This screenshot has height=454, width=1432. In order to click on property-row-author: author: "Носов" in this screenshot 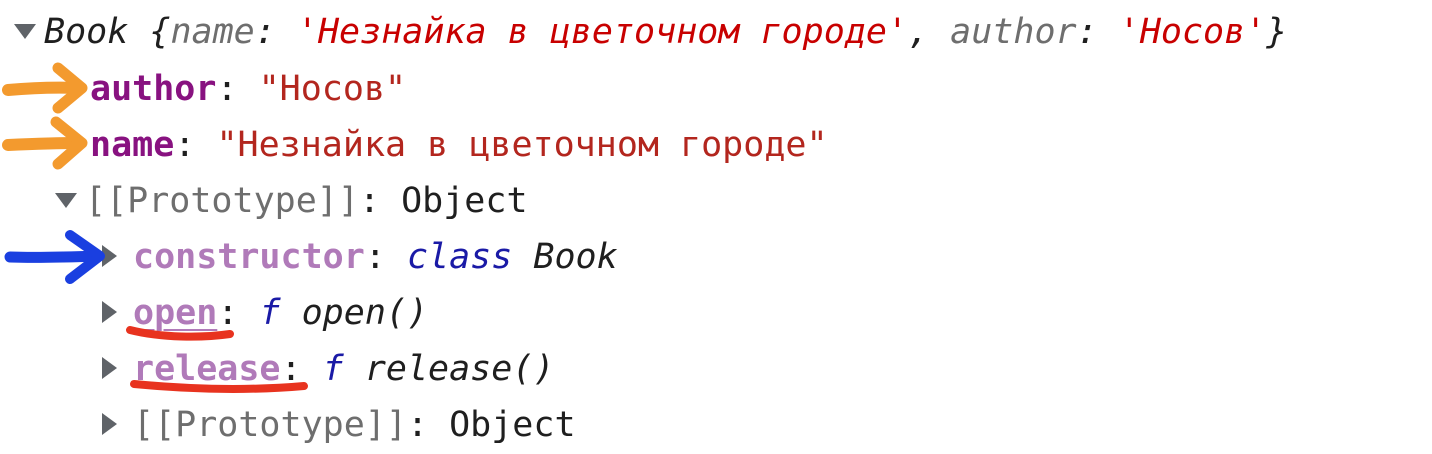, I will do `click(248, 89)`.